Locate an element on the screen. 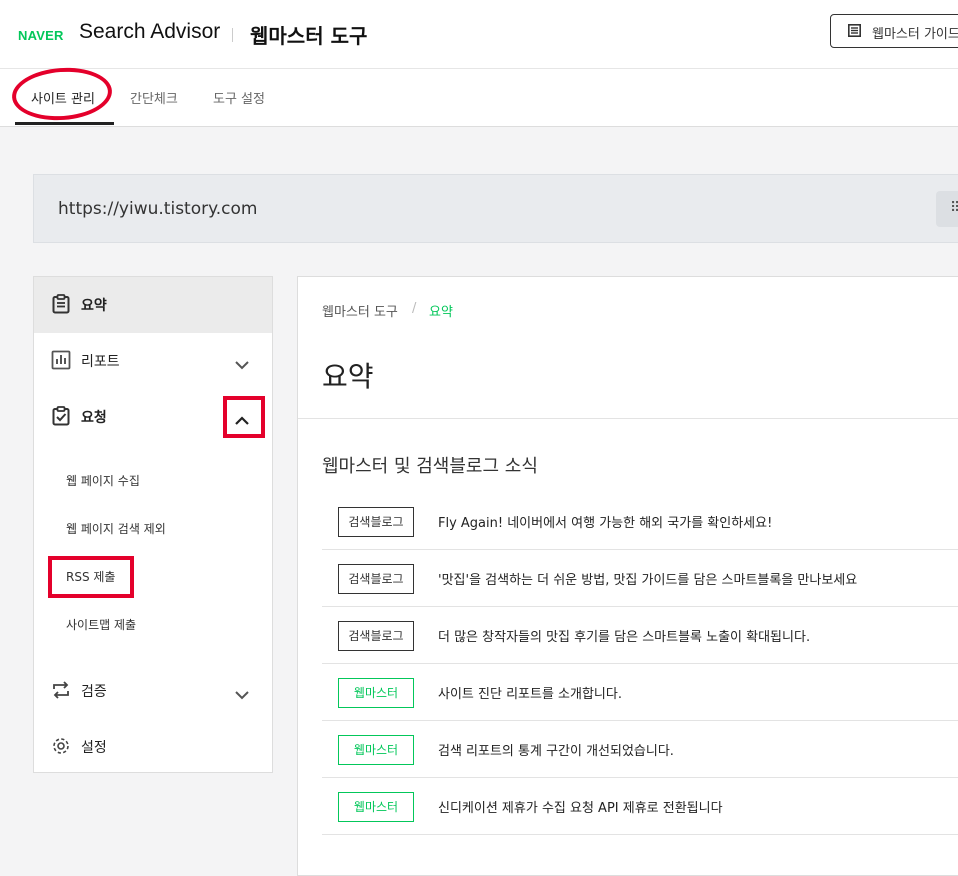 The width and height of the screenshot is (958, 876). active-tab-indicator is located at coordinates (64, 123).